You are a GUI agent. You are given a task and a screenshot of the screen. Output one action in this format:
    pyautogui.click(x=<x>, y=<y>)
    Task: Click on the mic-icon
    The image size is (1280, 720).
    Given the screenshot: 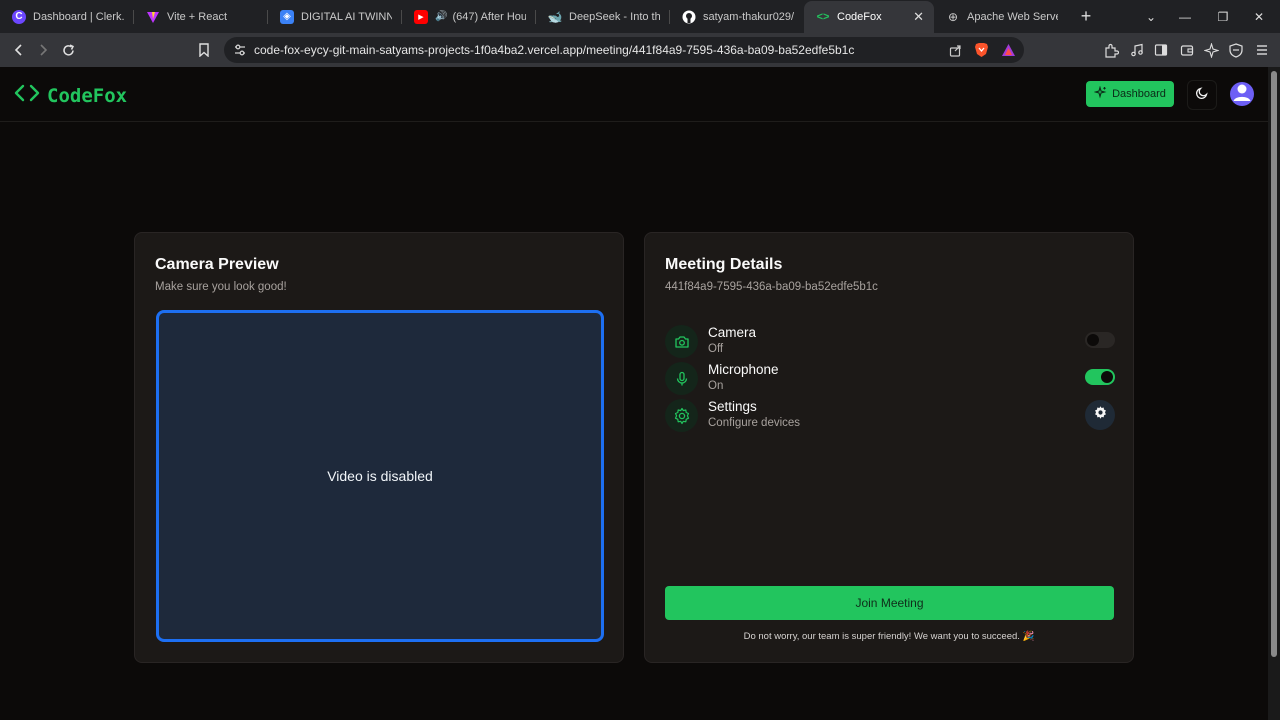 What is the action you would take?
    pyautogui.click(x=681, y=378)
    